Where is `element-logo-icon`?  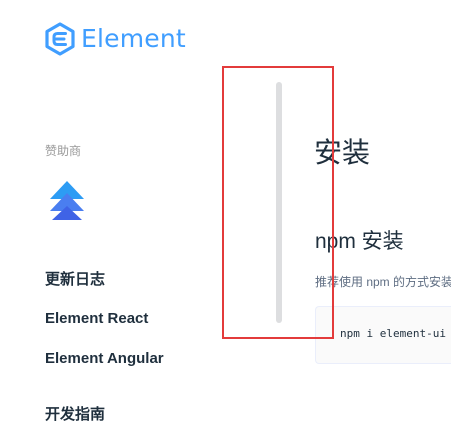
element-logo-icon is located at coordinates (60, 39).